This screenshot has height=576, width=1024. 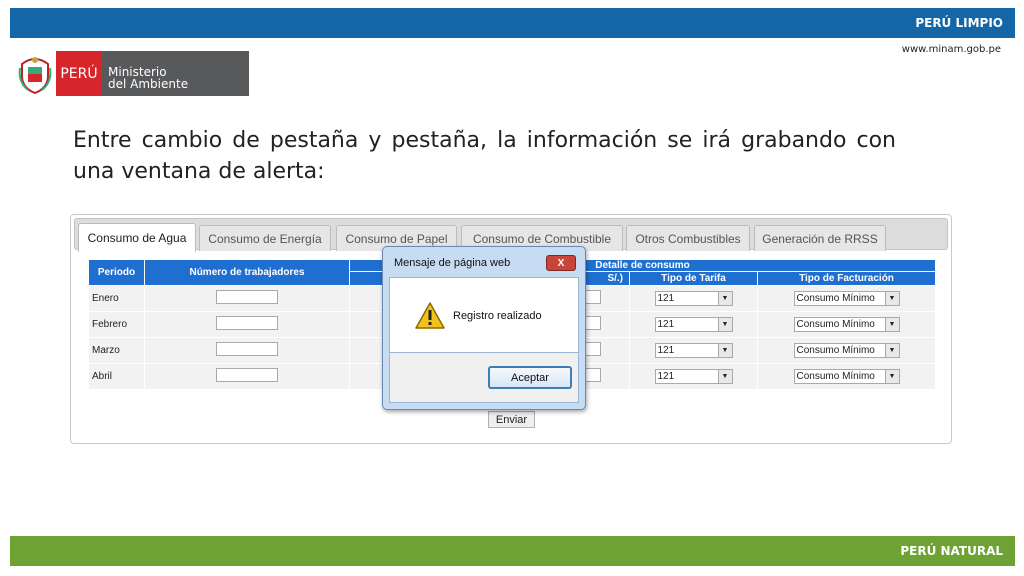 What do you see at coordinates (846, 278) in the screenshot?
I see `header-facturacion: Tipo de Facturación` at bounding box center [846, 278].